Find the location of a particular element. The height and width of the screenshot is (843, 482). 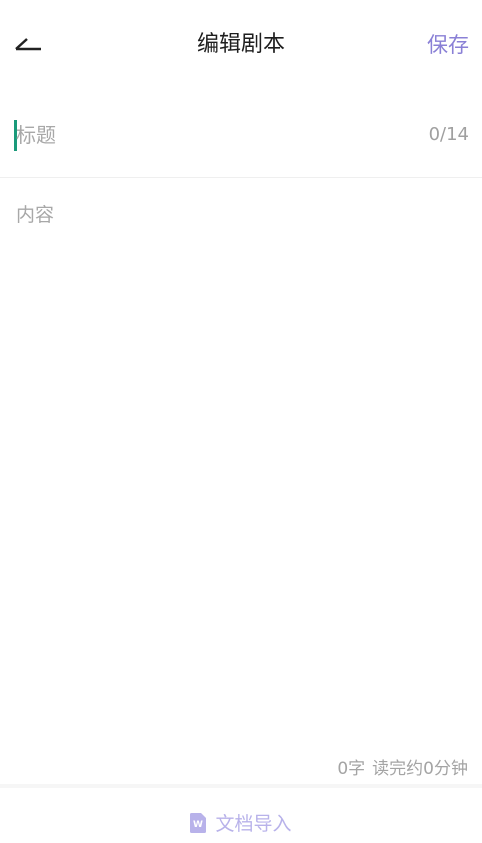

read-time: 读完约0分钟 is located at coordinates (420, 769).